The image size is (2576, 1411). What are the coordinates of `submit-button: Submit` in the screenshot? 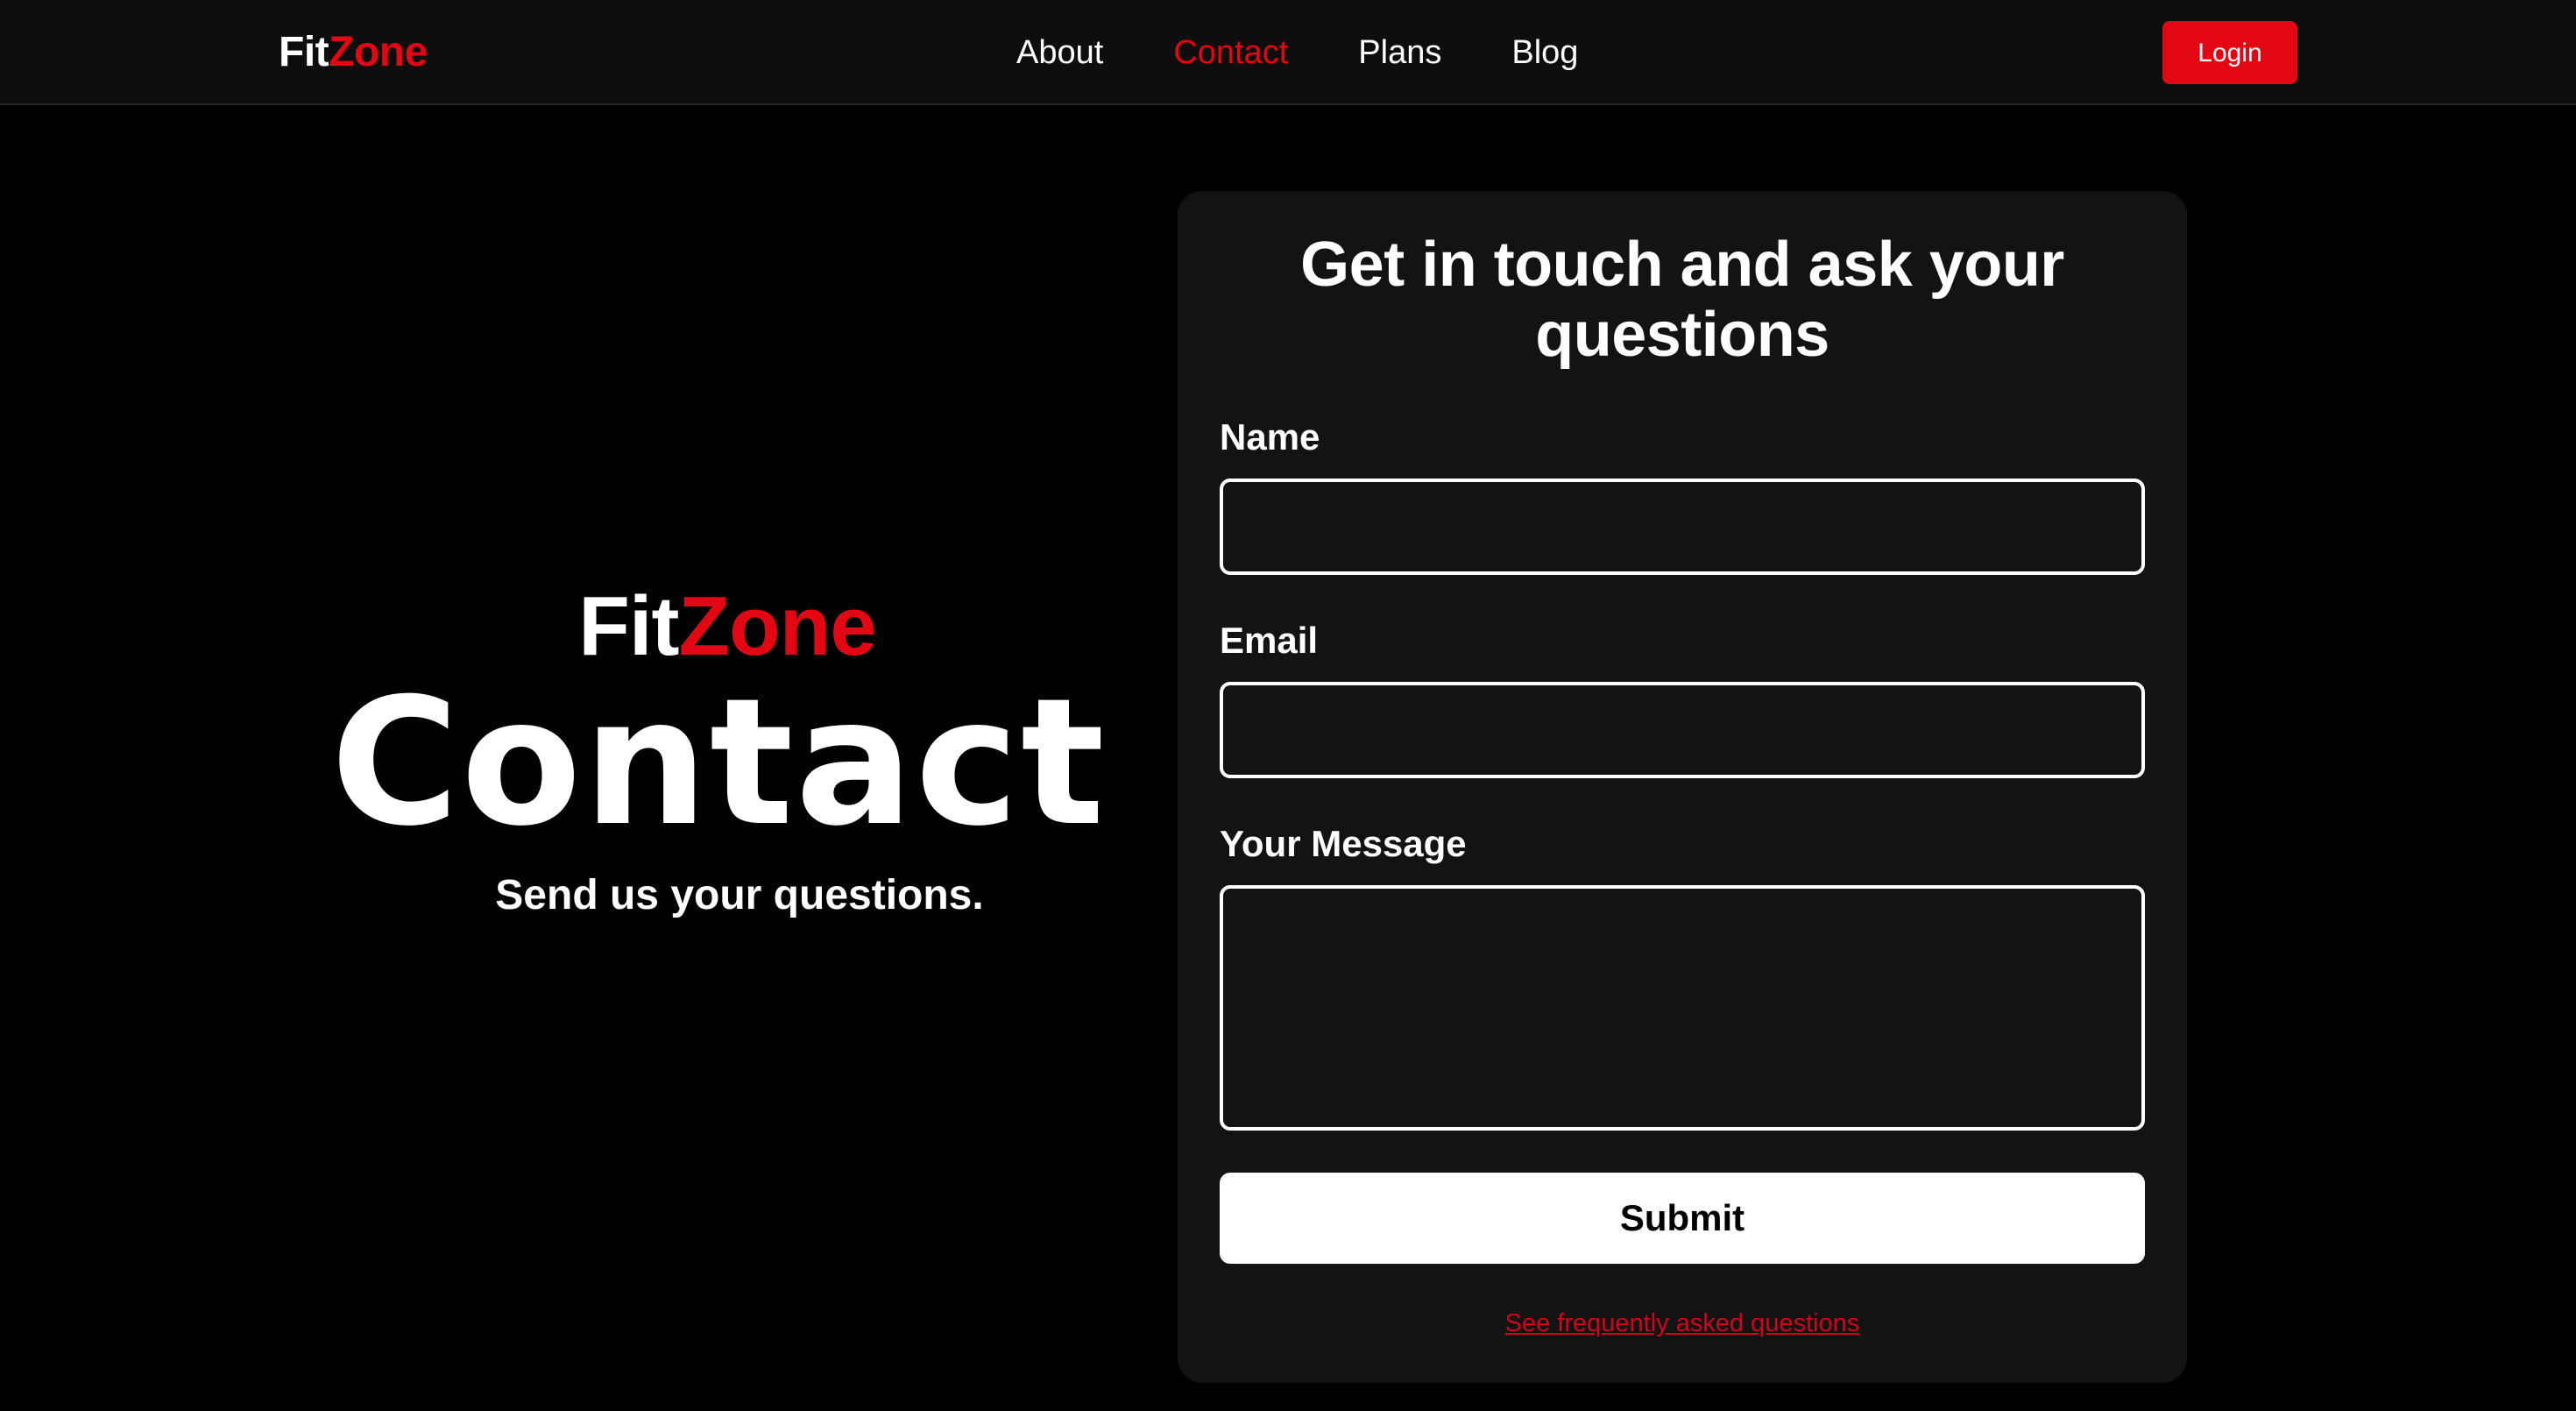 It's located at (1682, 1218).